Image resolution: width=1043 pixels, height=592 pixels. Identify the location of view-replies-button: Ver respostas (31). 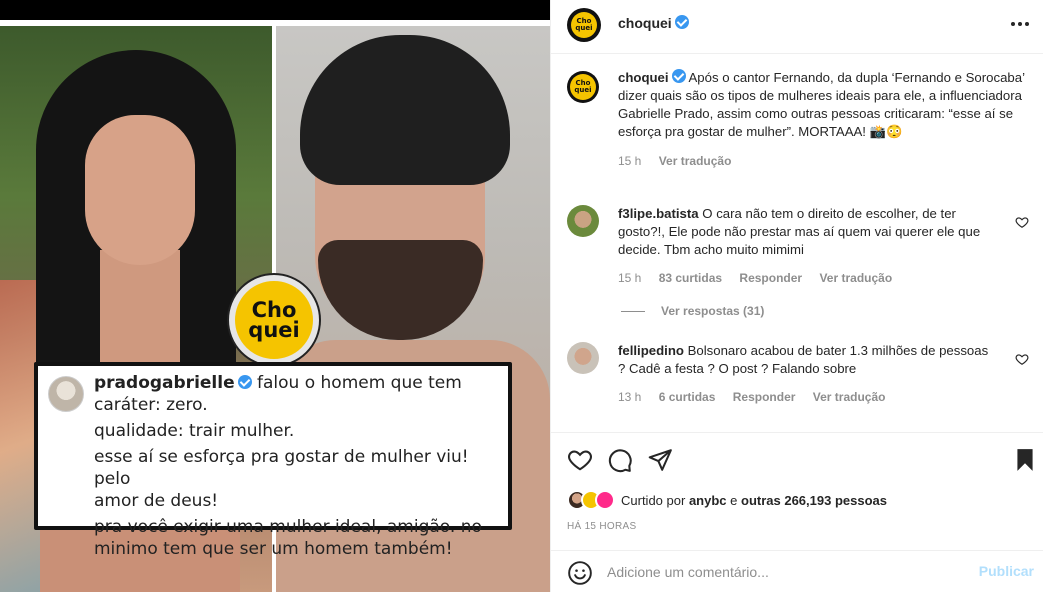
(692, 311).